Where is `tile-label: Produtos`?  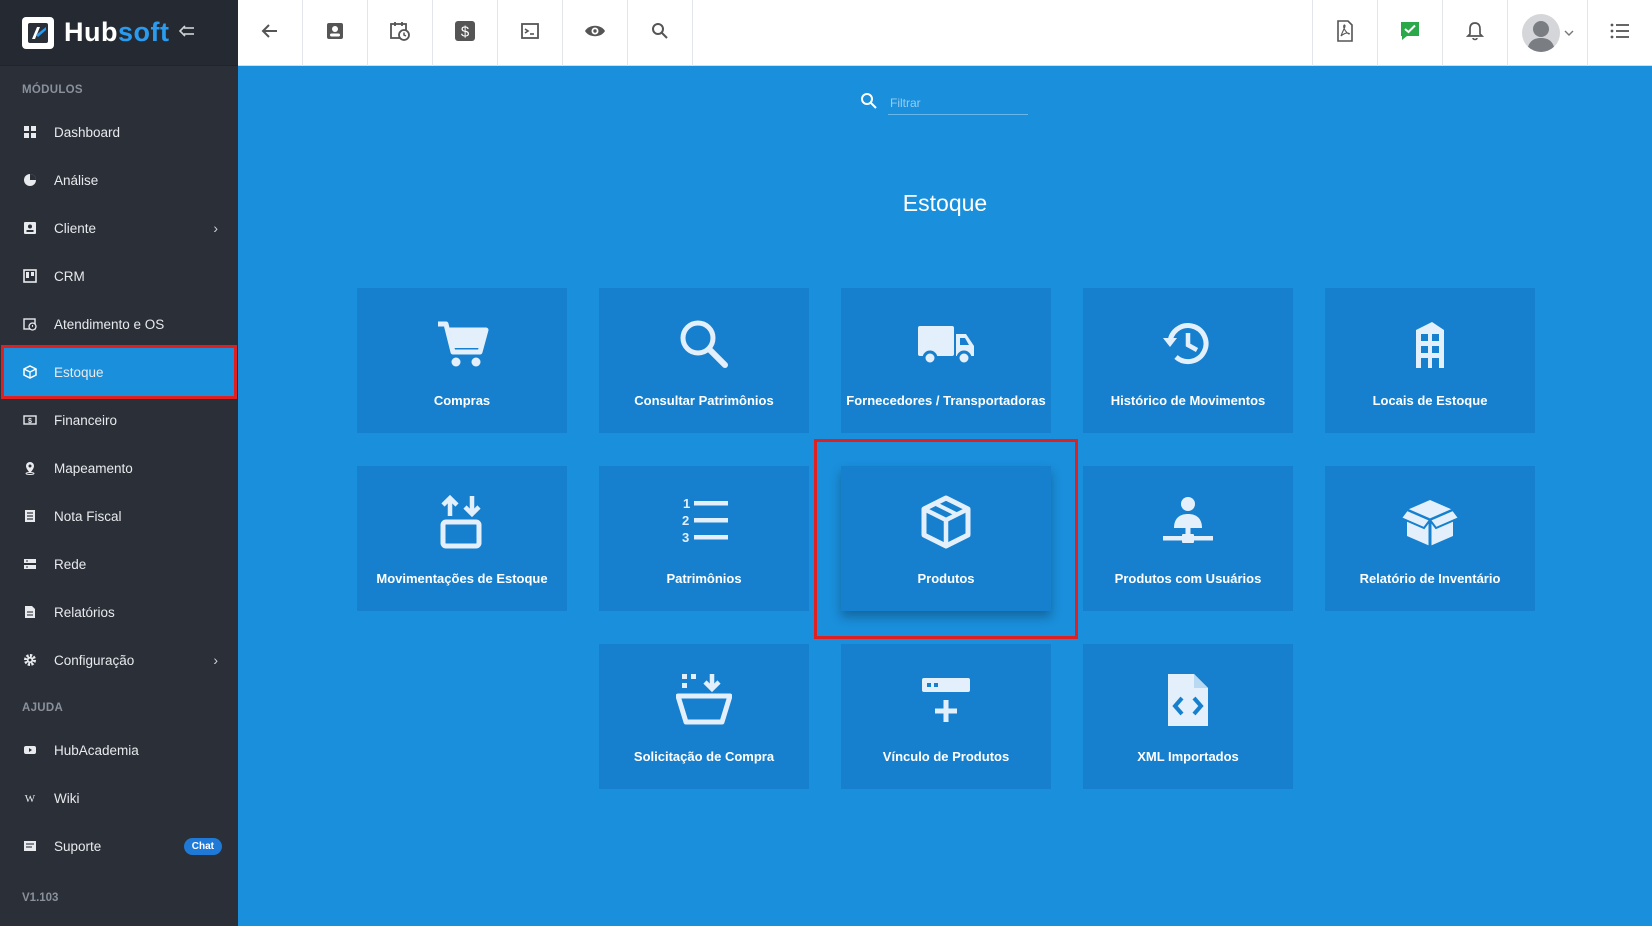
tile-label: Produtos is located at coordinates (946, 578).